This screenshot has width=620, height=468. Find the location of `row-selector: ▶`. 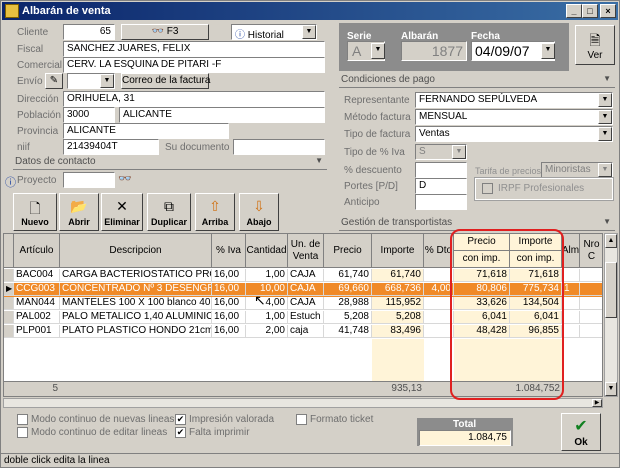

row-selector: ▶ is located at coordinates (9, 289).